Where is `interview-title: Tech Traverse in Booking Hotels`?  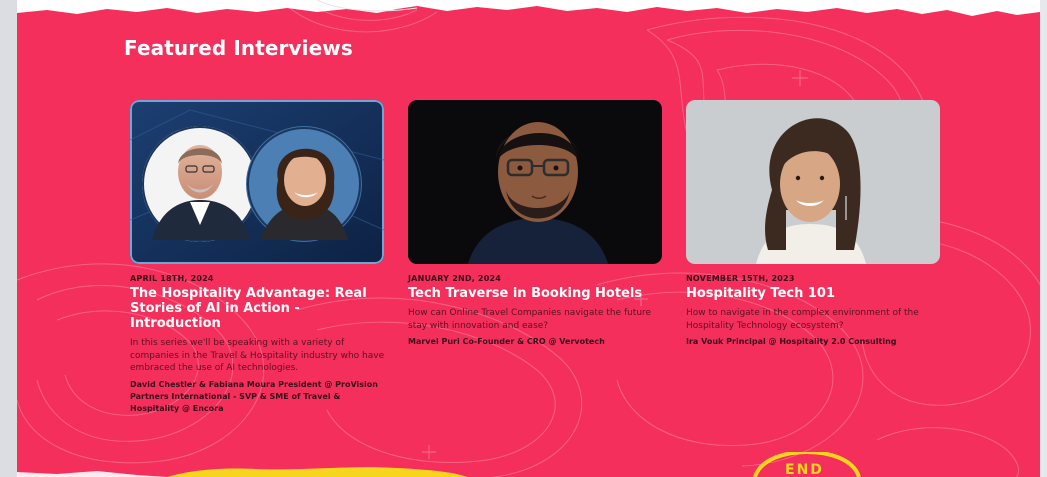
interview-title: Tech Traverse in Booking Hotels is located at coordinates (536, 293).